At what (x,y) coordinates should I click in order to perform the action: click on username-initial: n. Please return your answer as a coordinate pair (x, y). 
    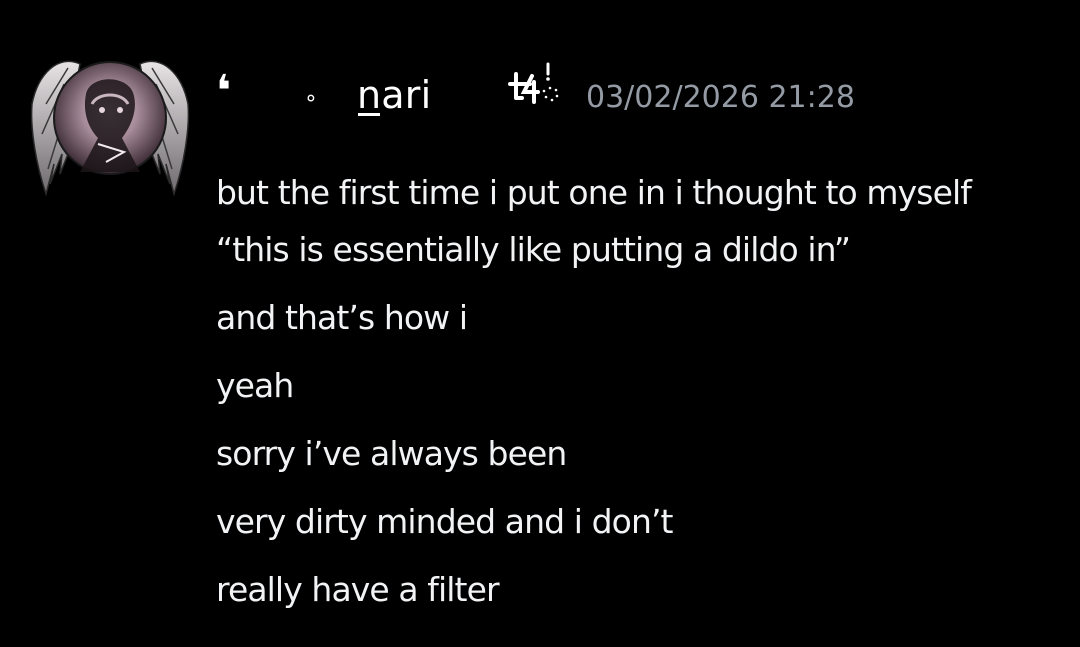
    Looking at the image, I should click on (369, 95).